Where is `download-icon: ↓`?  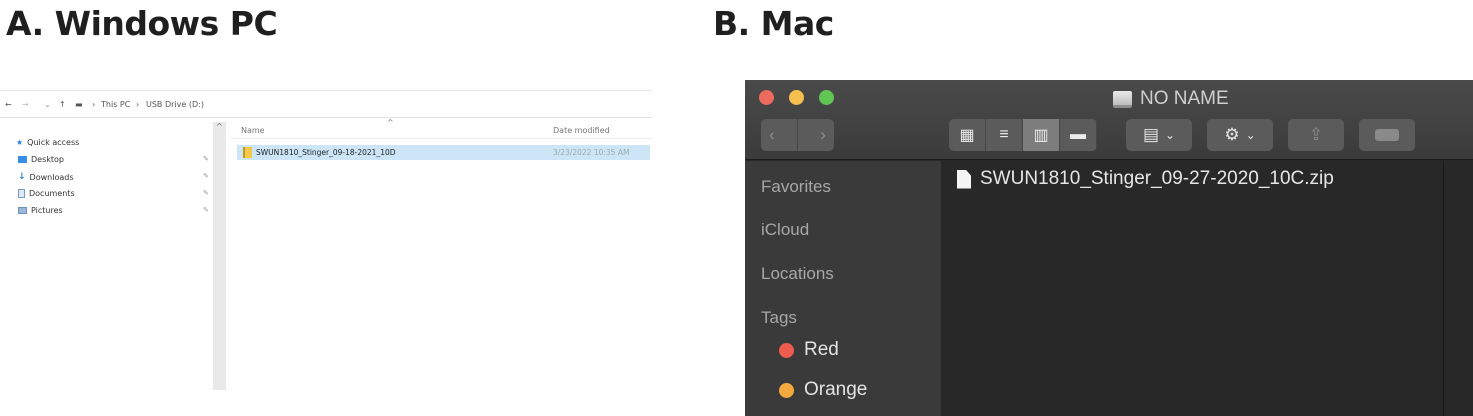
download-icon: ↓ is located at coordinates (22, 177).